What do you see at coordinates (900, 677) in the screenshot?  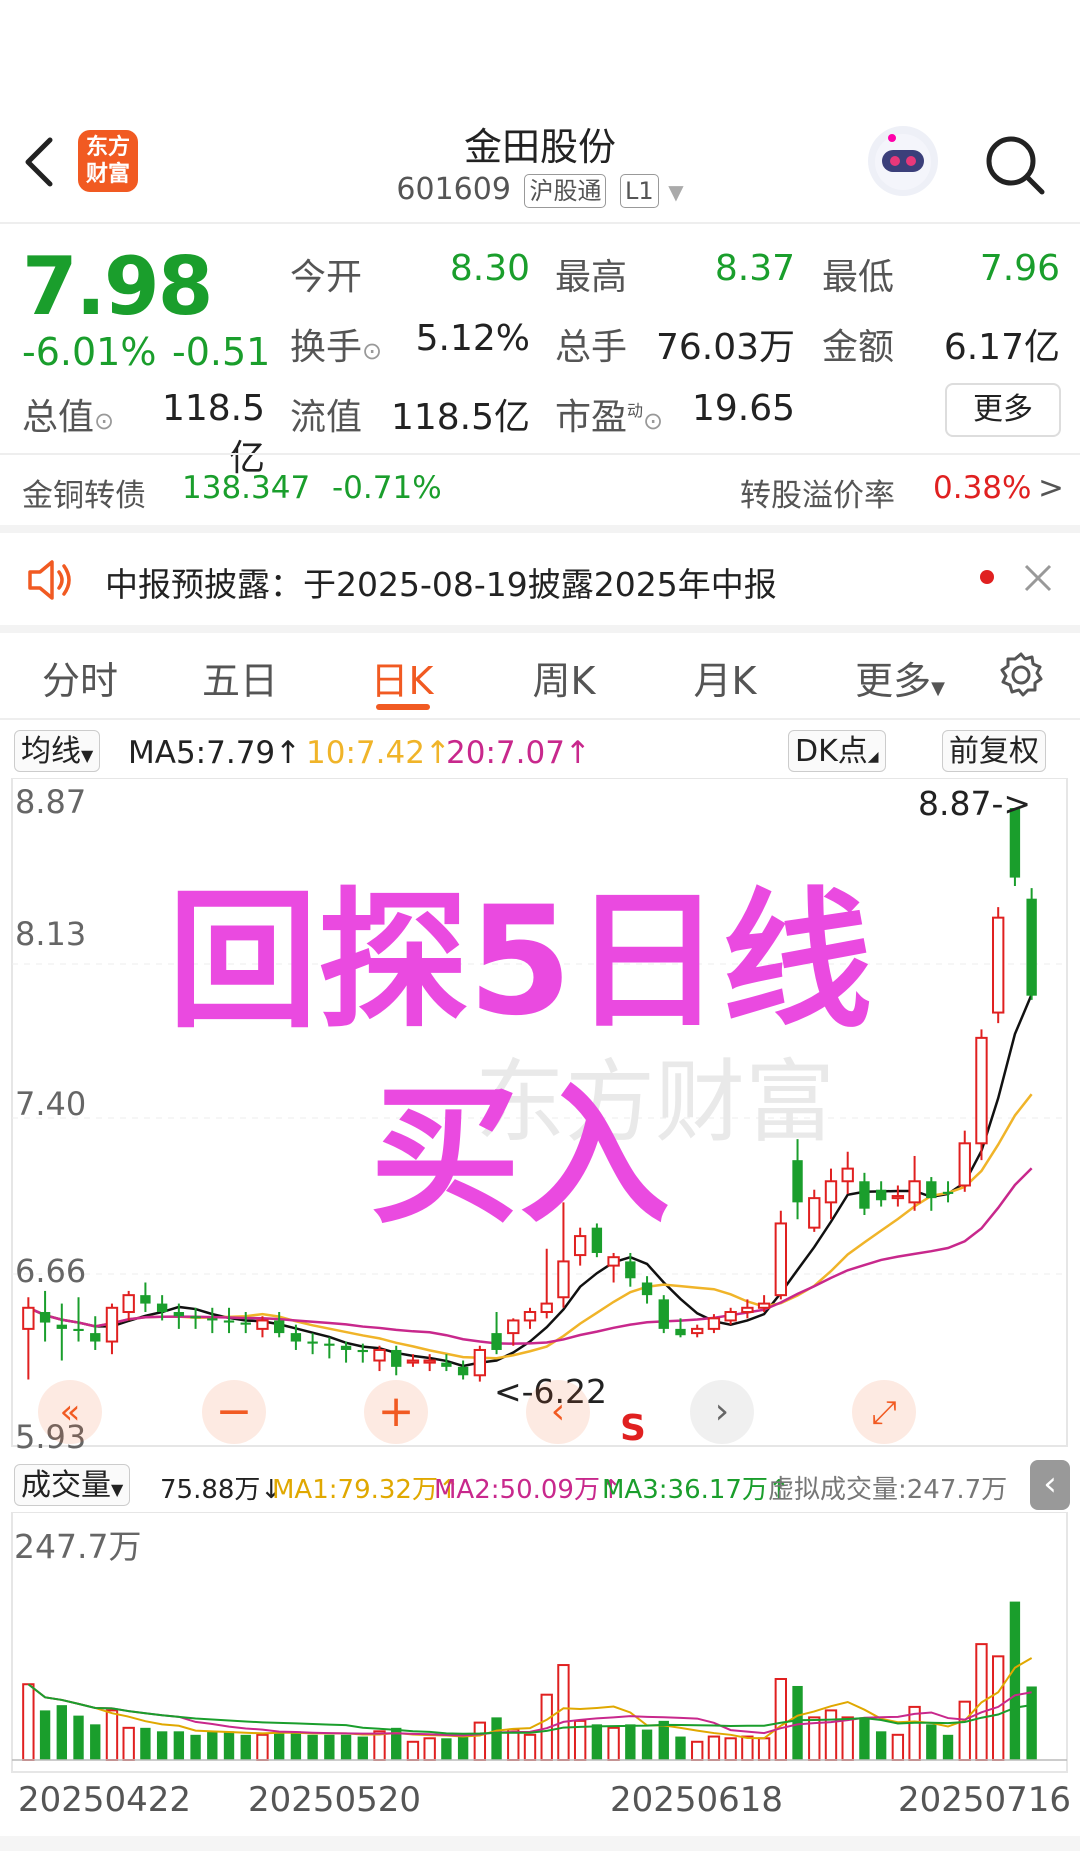 I see `tab-more: 更多▼` at bounding box center [900, 677].